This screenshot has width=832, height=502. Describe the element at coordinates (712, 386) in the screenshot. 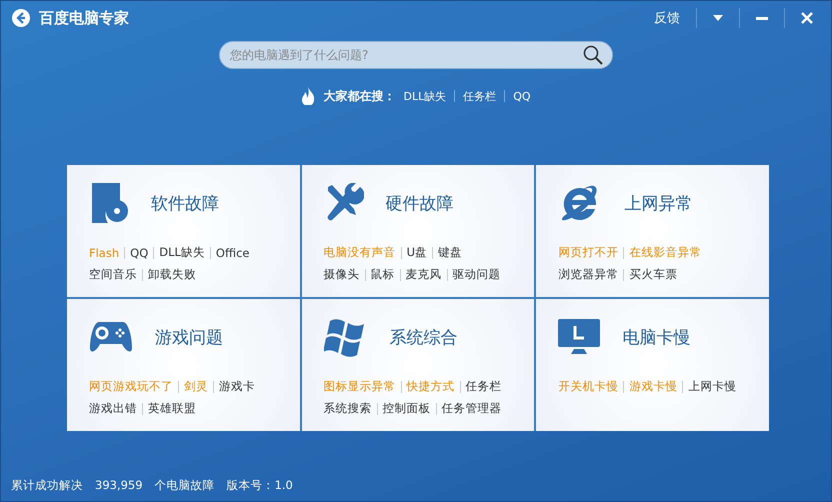

I see `issue-link: 上网卡慢` at that location.